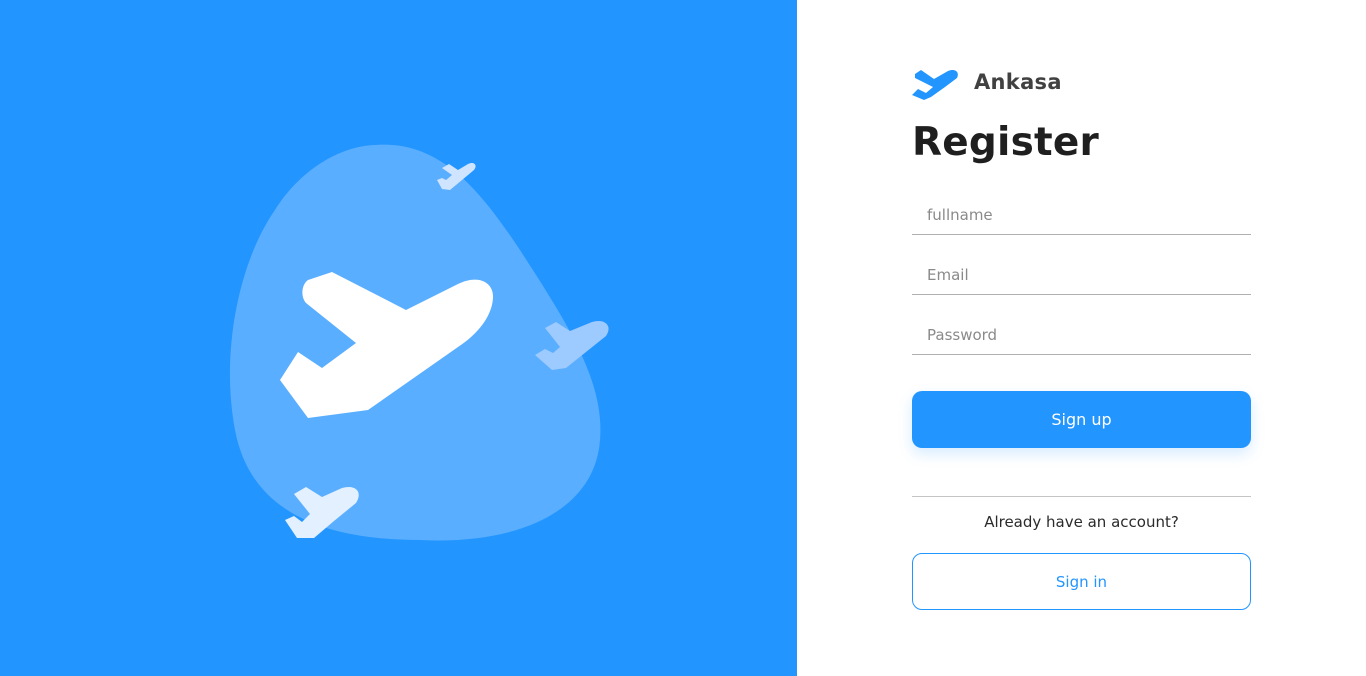  I want to click on page-title: Register, so click(1005, 142).